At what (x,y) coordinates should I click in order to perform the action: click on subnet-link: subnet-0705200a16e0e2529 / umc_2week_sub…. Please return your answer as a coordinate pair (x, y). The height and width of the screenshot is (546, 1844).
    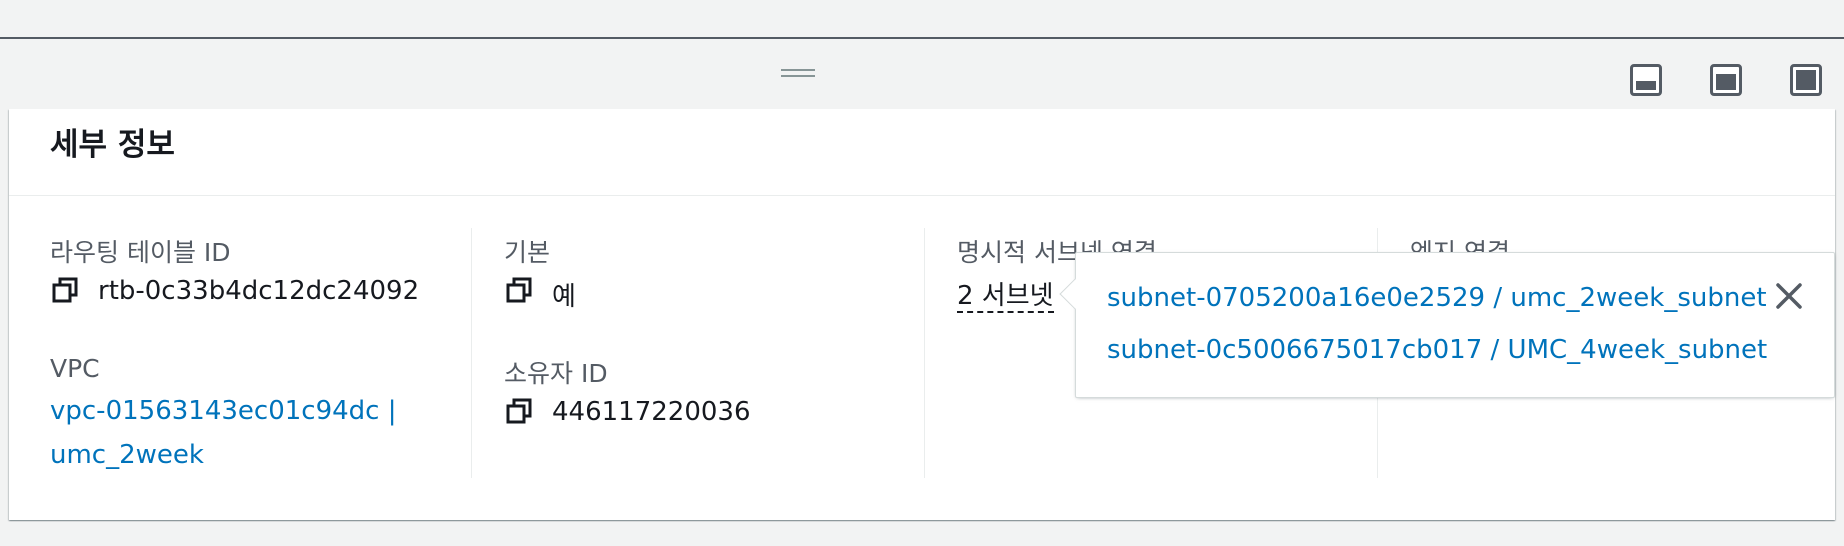
    Looking at the image, I should click on (1437, 298).